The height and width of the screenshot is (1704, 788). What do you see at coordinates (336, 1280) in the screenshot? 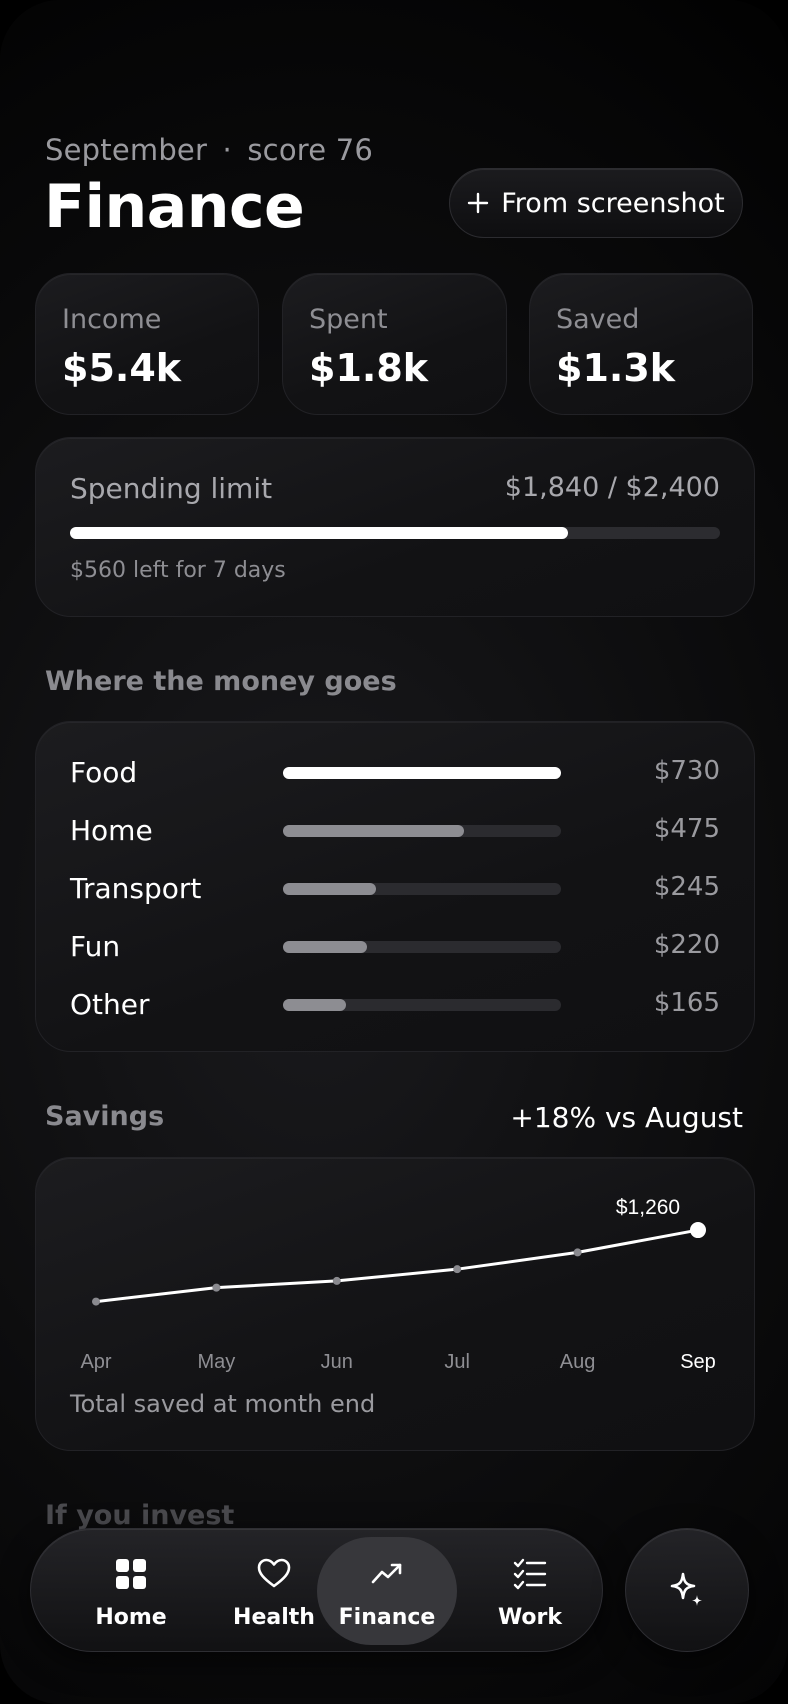
I see `savings-point-jun` at bounding box center [336, 1280].